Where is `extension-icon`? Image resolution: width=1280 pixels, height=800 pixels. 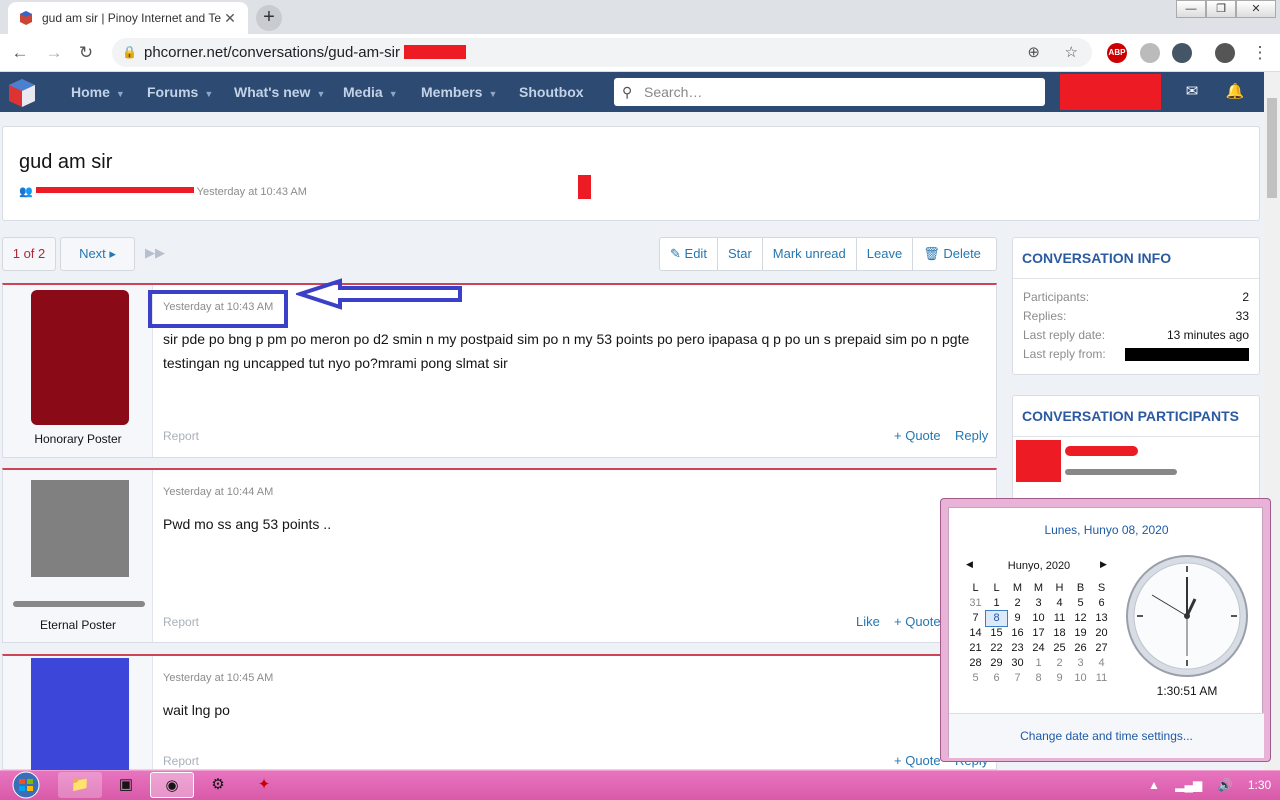 extension-icon is located at coordinates (1150, 53).